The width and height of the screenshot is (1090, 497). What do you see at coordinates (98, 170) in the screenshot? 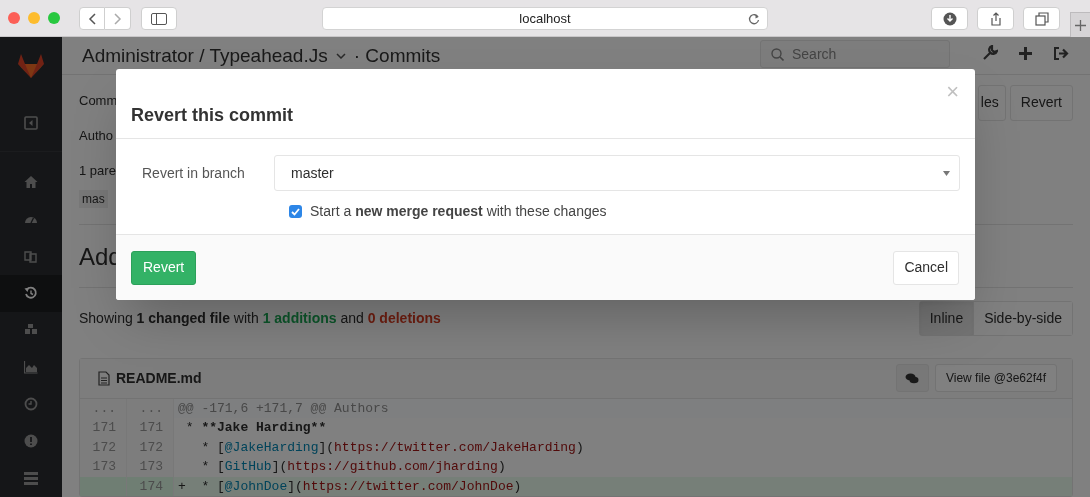
I see `commit-info-text: 1 pare` at bounding box center [98, 170].